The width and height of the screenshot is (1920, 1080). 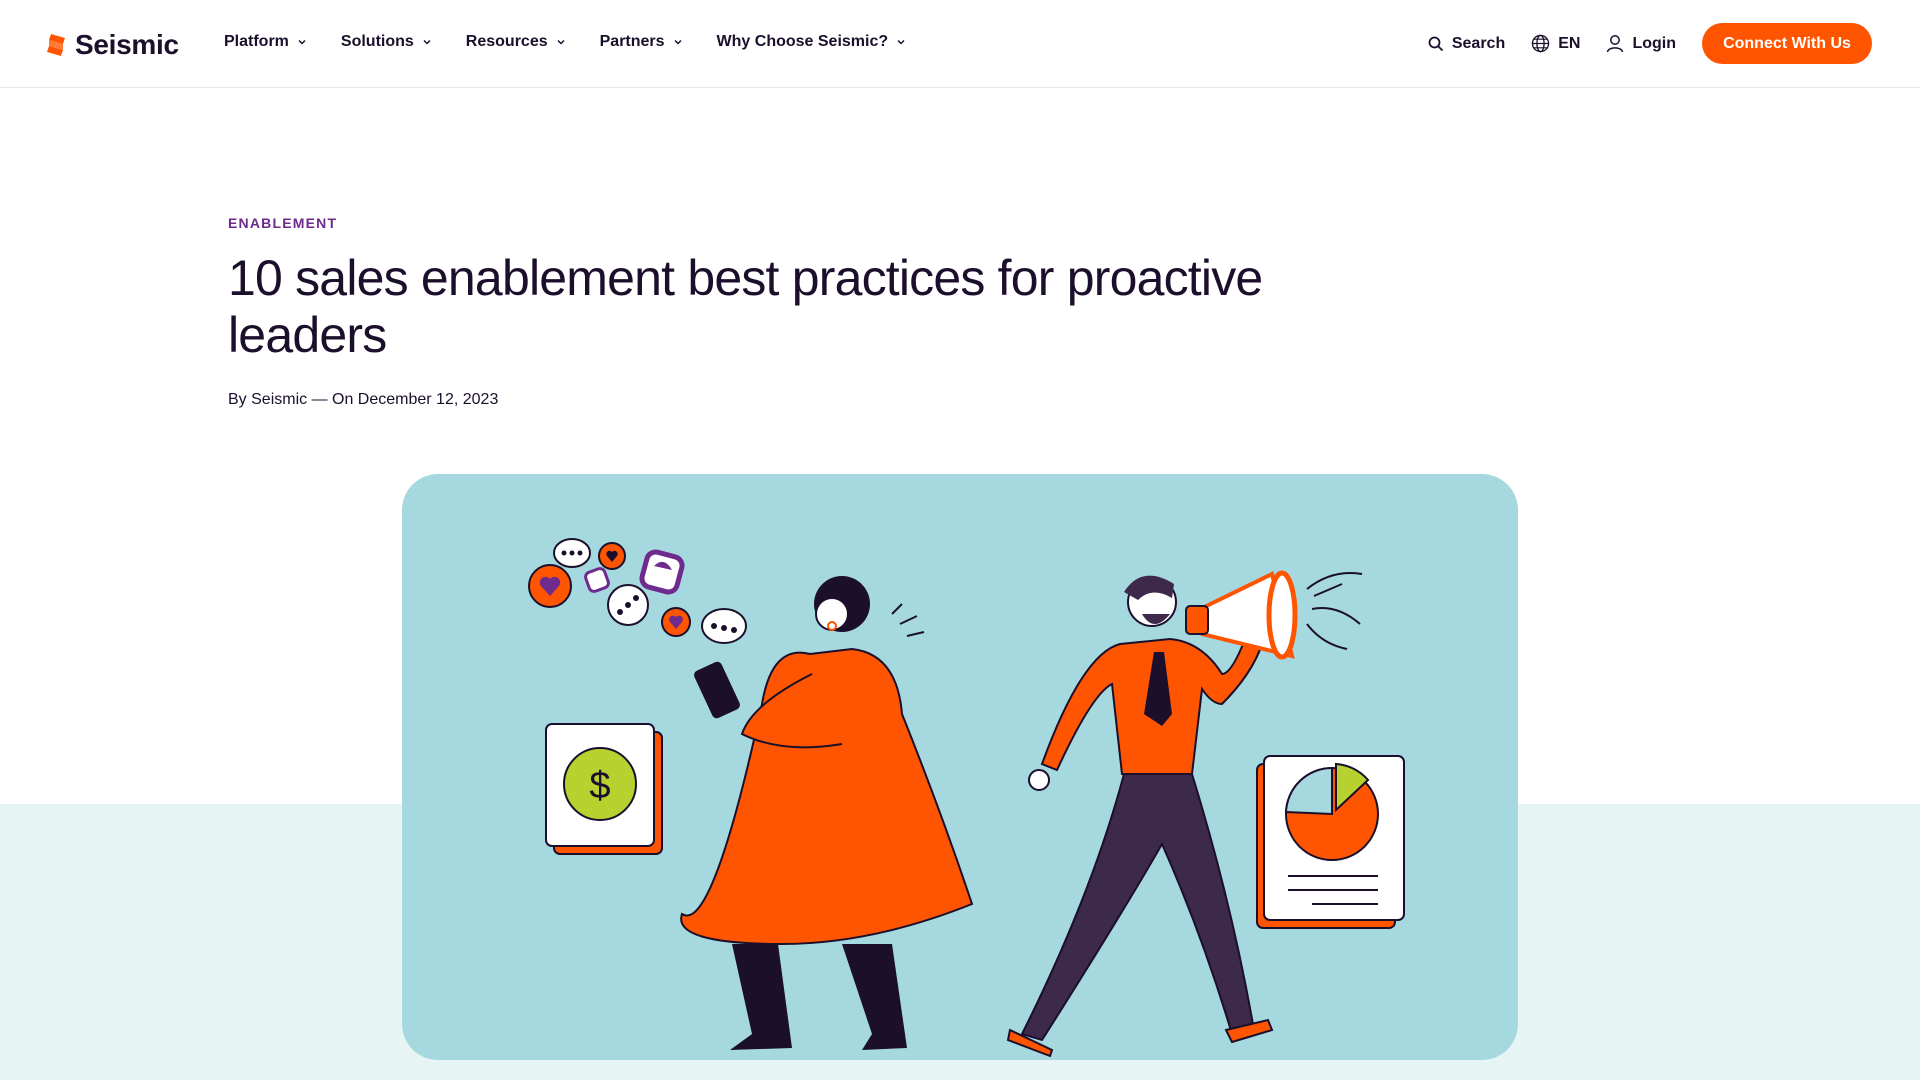 I want to click on search-button: Search, so click(x=1466, y=44).